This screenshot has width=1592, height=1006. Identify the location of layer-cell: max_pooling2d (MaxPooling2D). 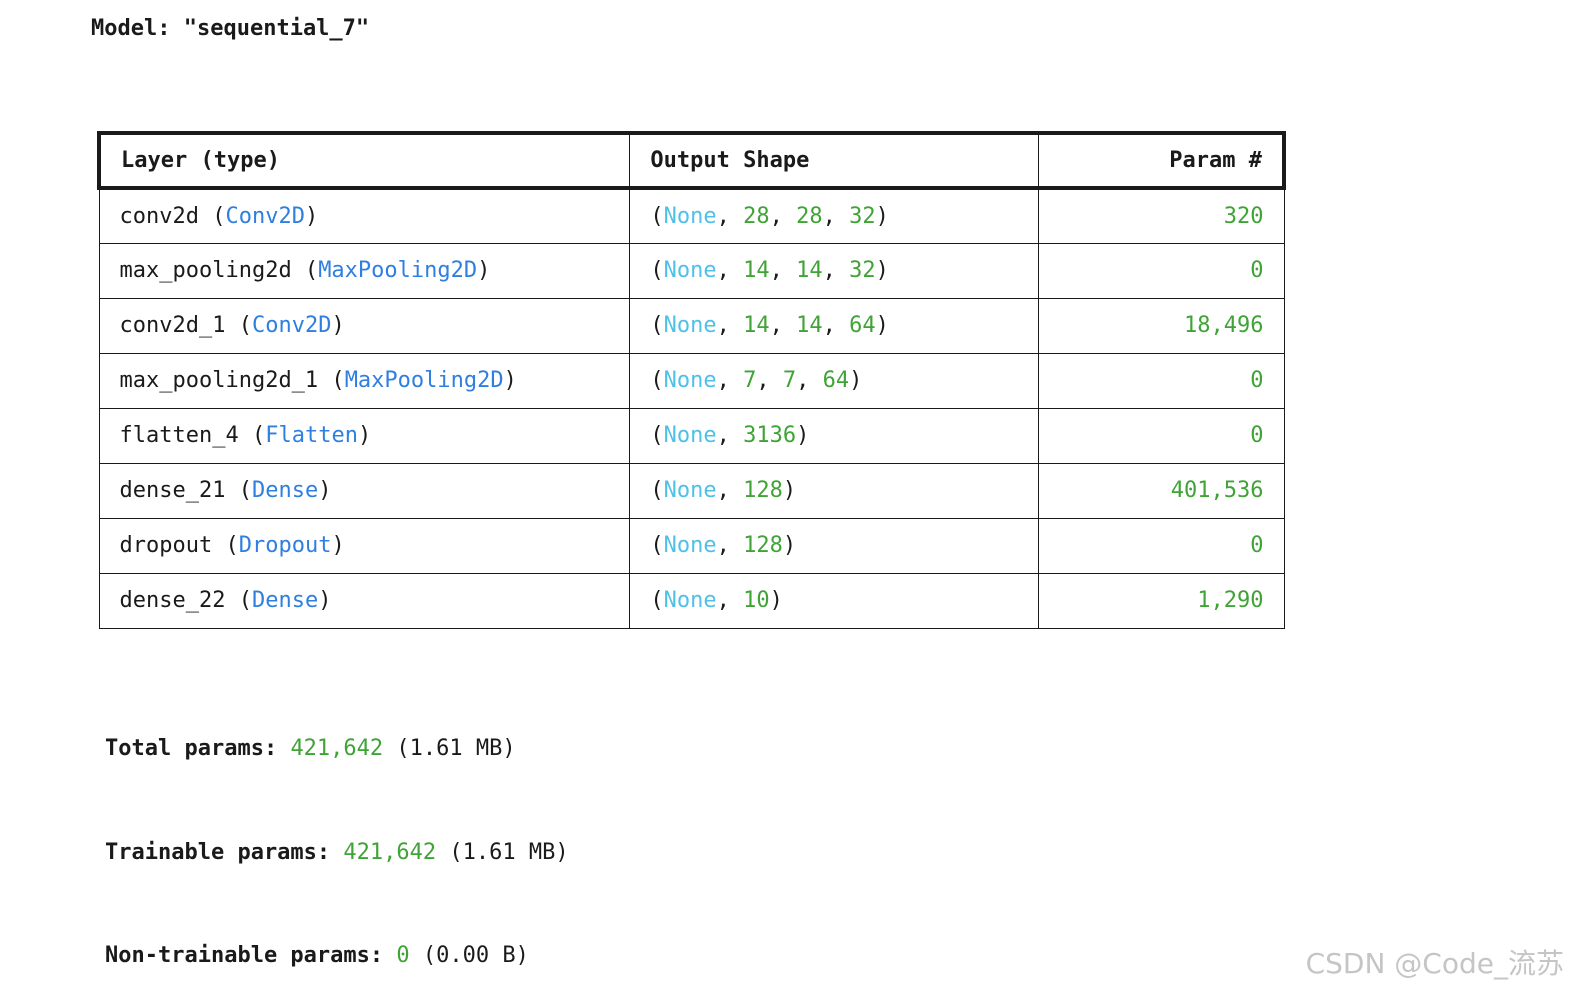
(364, 270).